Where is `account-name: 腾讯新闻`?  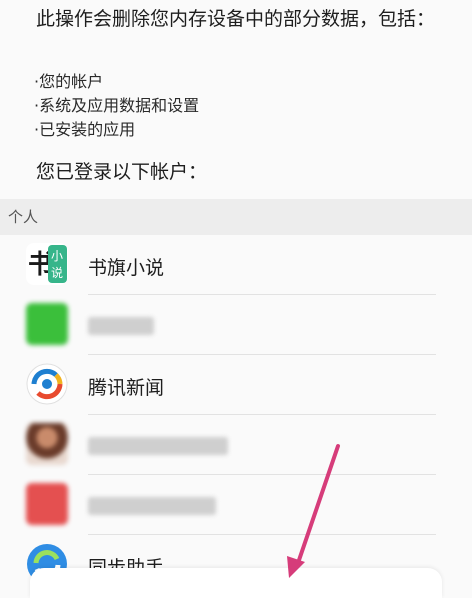 account-name: 腾讯新闻 is located at coordinates (126, 388).